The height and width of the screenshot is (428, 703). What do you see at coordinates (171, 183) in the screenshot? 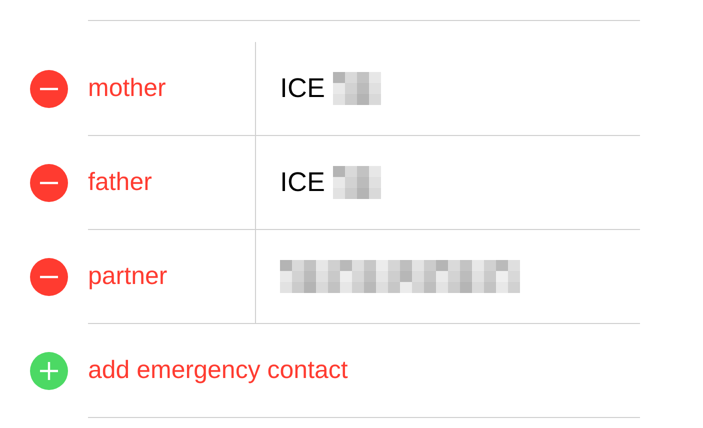
I see `contact-label: father` at bounding box center [171, 183].